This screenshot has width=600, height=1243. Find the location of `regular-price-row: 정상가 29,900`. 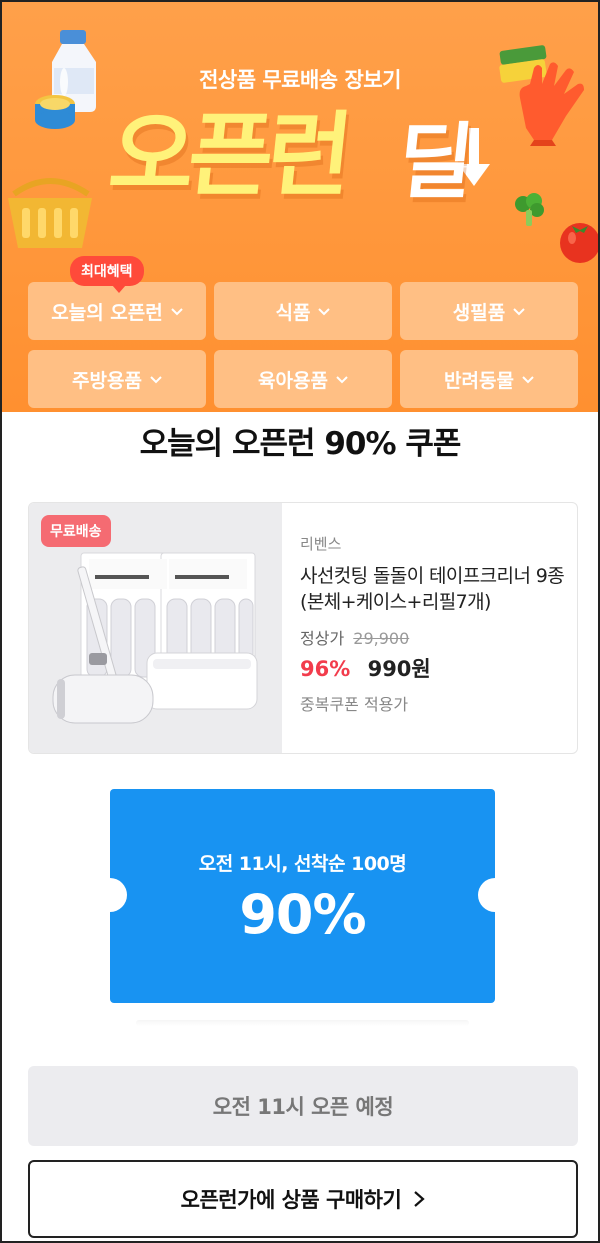

regular-price-row: 정상가 29,900 is located at coordinates (435, 637).